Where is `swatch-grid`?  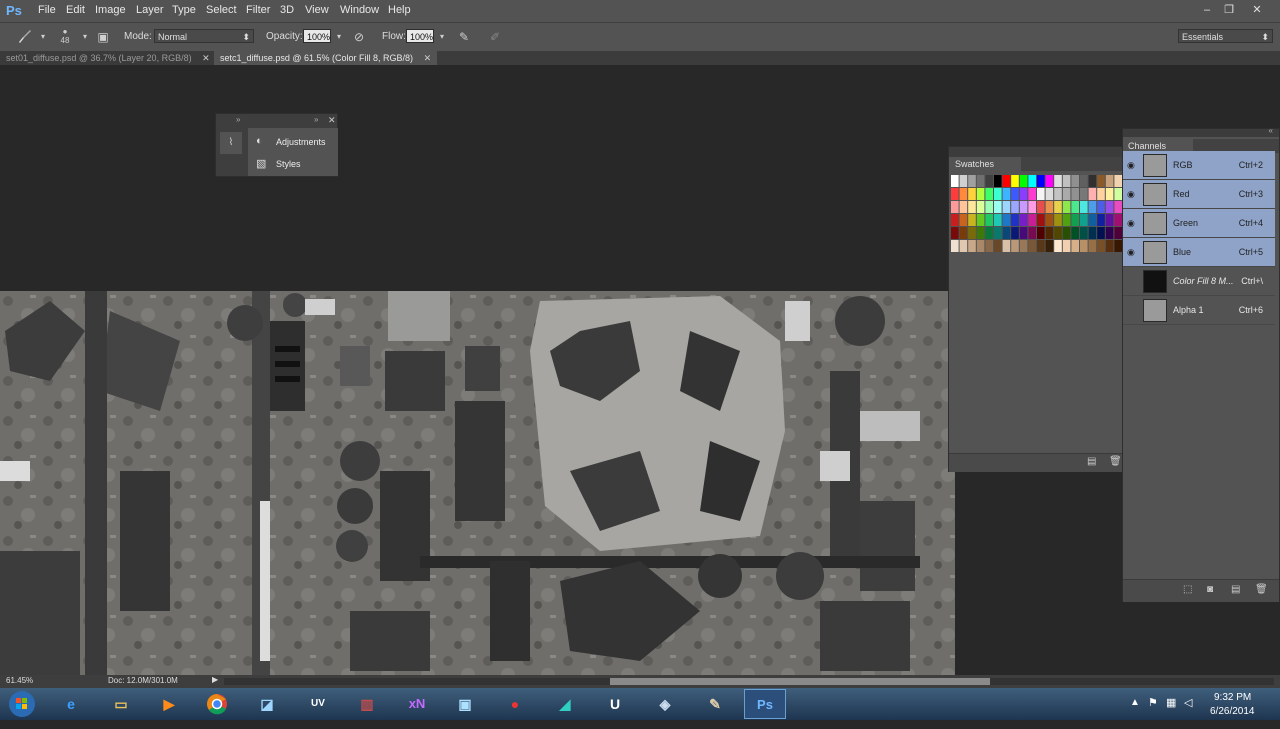 swatch-grid is located at coordinates (1037, 216).